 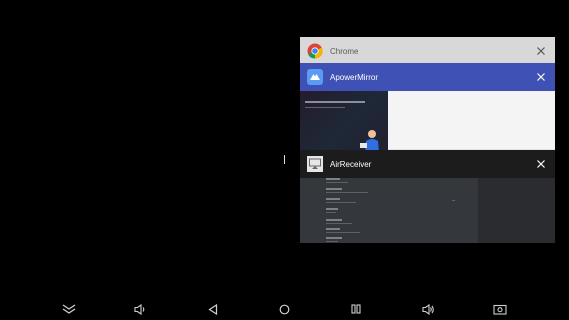 What do you see at coordinates (428, 309) in the screenshot?
I see `volume-up-icon` at bounding box center [428, 309].